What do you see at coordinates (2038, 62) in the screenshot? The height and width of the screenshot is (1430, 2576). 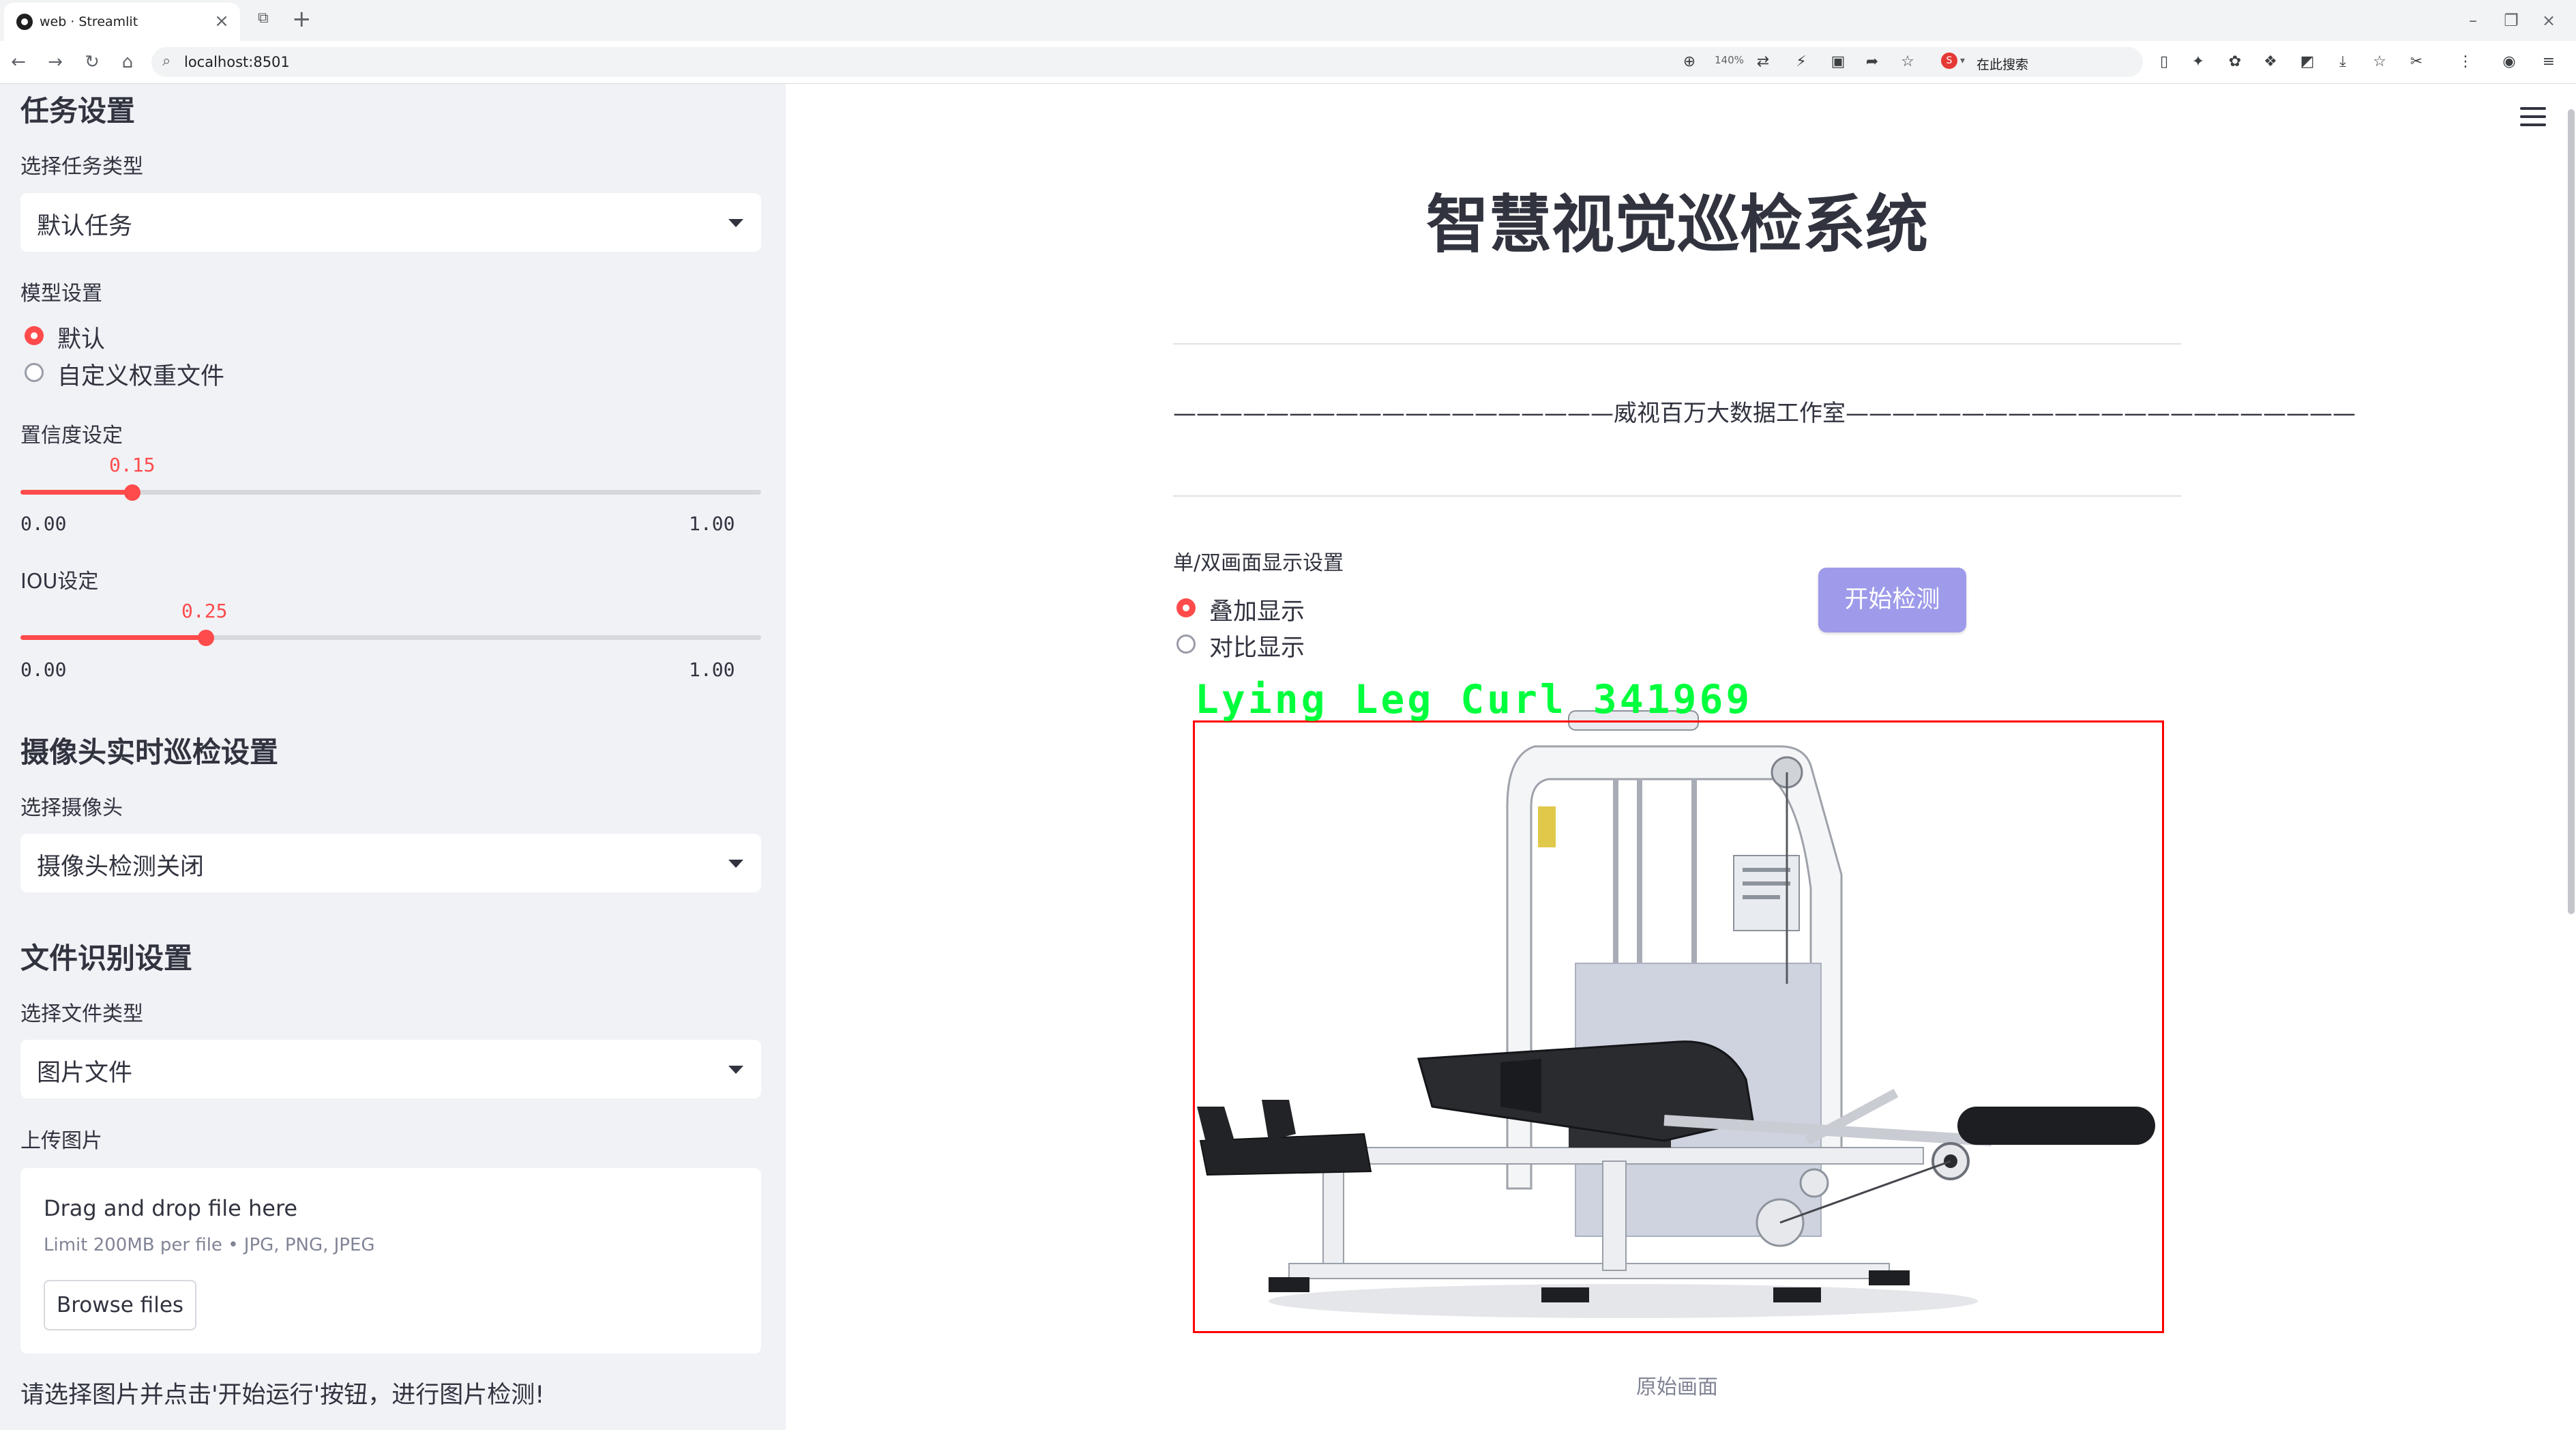 I see `browser-search-box: S ▾ 在此搜索` at bounding box center [2038, 62].